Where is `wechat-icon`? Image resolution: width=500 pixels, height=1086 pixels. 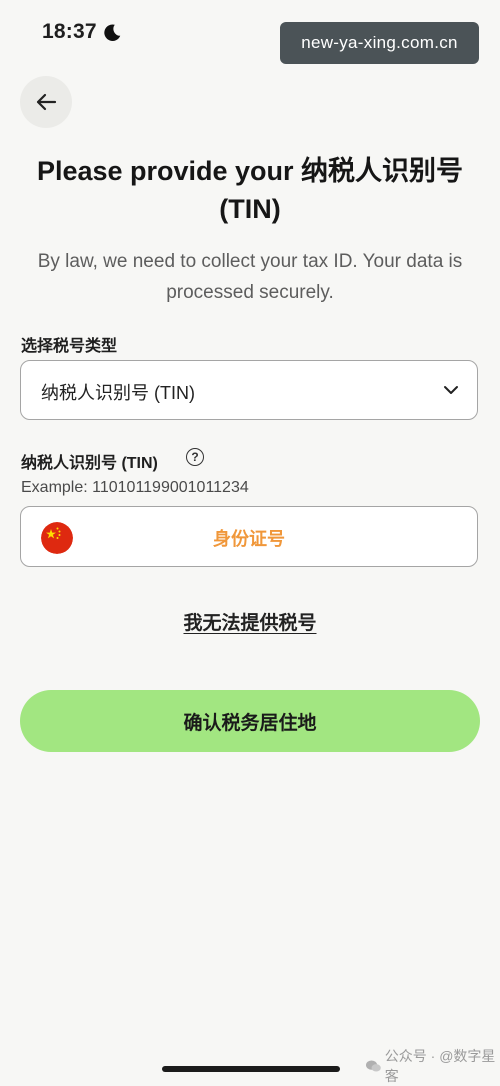
wechat-icon is located at coordinates (373, 1066).